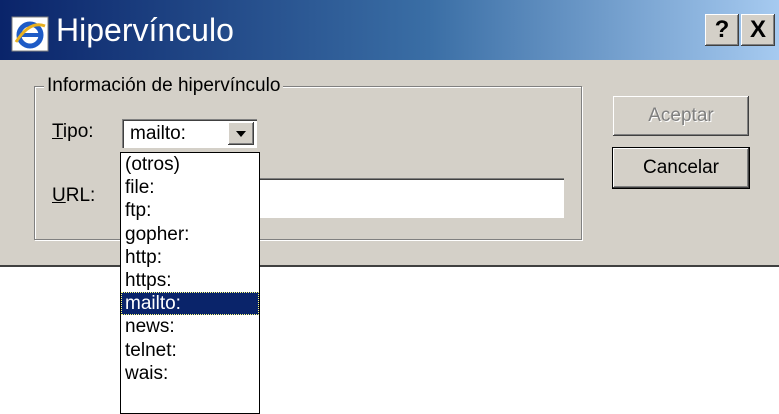 The height and width of the screenshot is (414, 779). I want to click on dropdown-option-otros: (otros), so click(190, 164).